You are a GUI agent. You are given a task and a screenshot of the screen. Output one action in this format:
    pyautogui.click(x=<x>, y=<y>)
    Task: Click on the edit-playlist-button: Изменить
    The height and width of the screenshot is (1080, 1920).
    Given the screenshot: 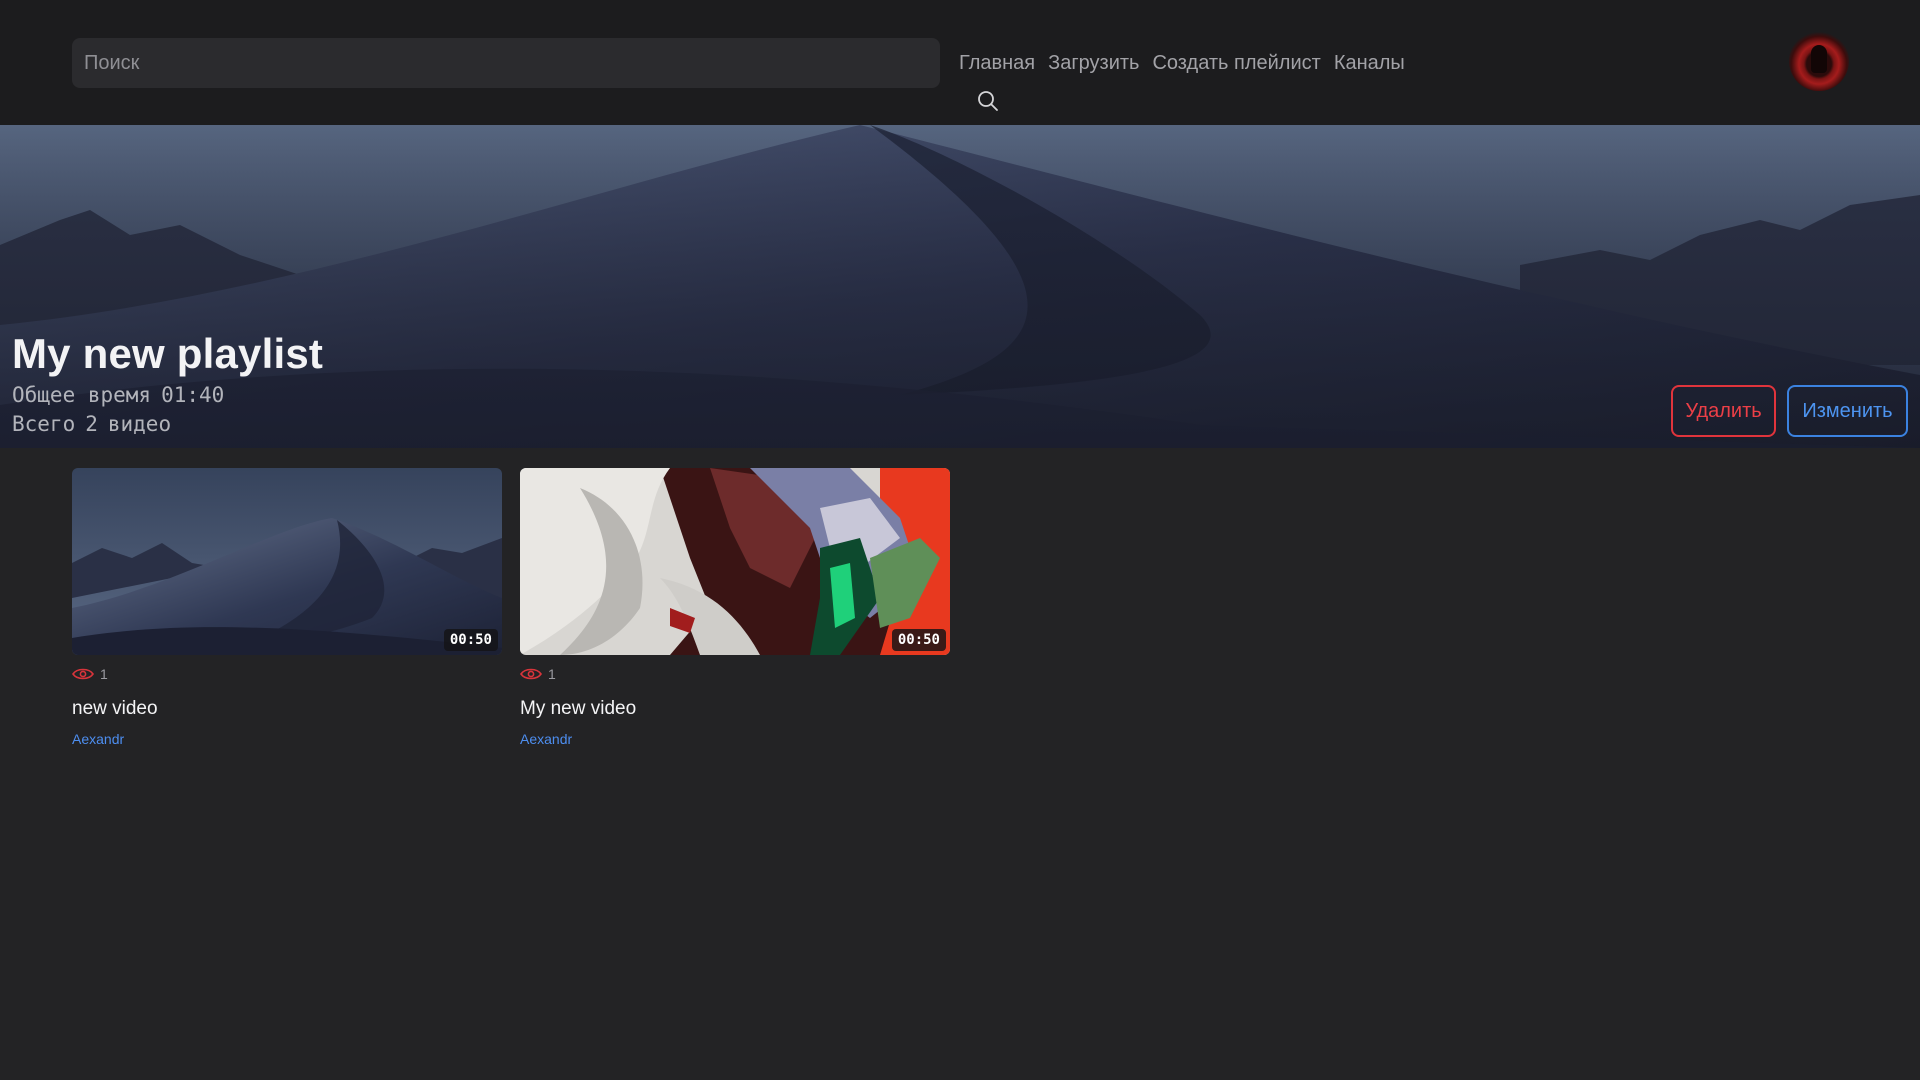 What is the action you would take?
    pyautogui.click(x=1847, y=411)
    